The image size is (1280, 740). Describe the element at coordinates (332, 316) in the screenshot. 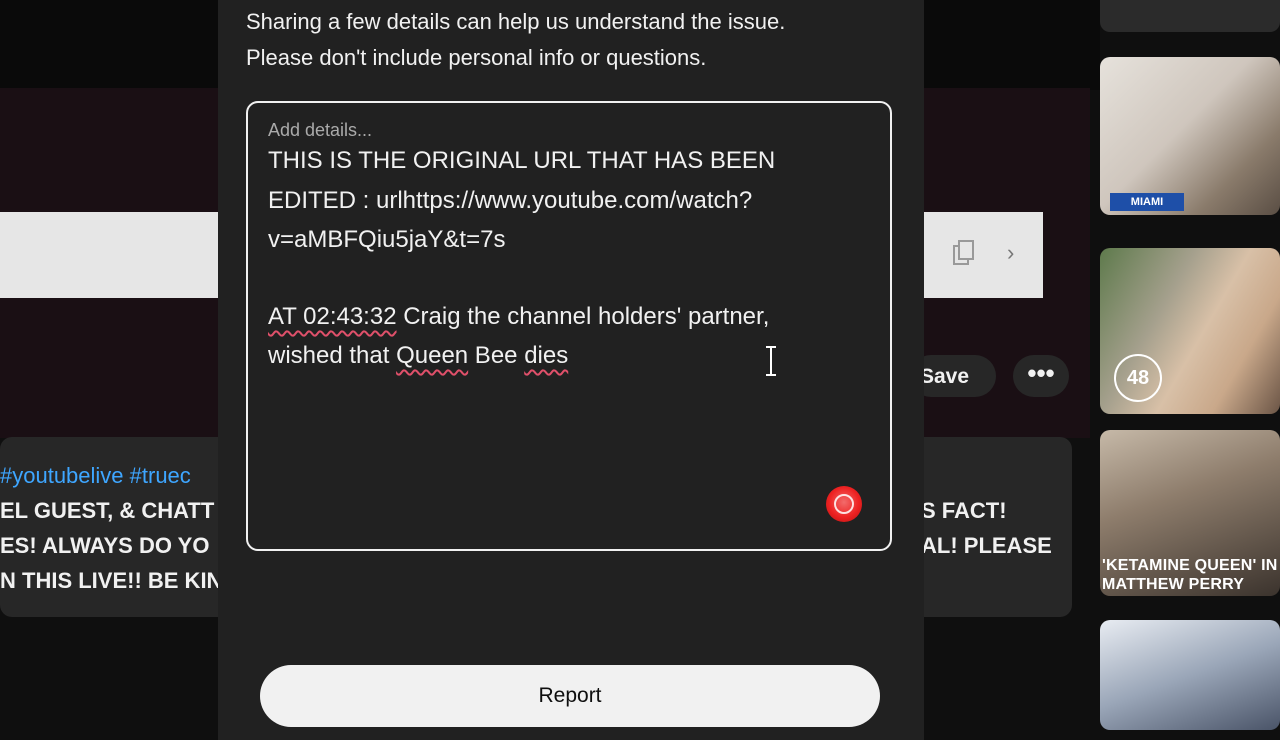

I see `timestamp-text: AT 02:43:32` at that location.